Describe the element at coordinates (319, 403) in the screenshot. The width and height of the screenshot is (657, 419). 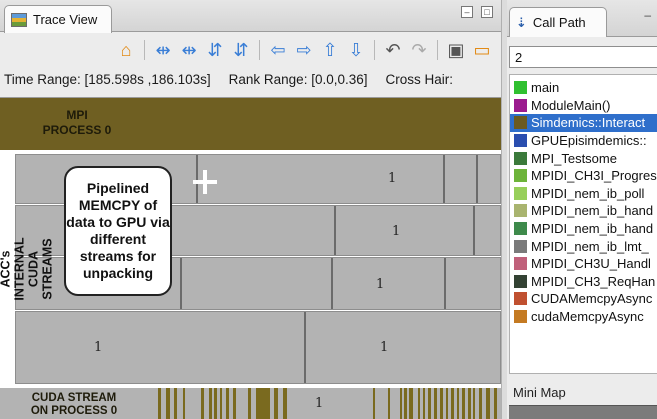
I see `cuda-stream-value: 1` at that location.